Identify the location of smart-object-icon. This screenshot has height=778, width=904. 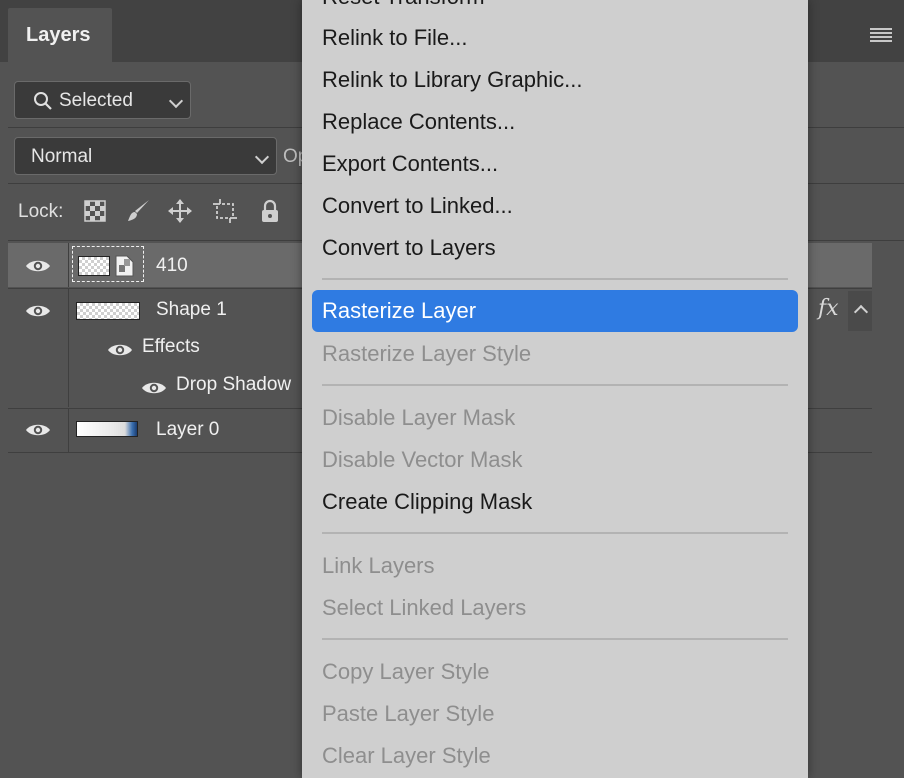
(124, 266).